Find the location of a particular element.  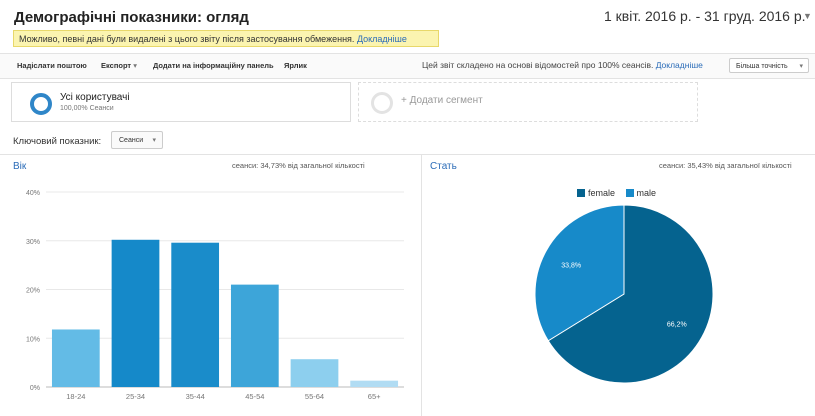

add-segment-button: + Додати сегмент is located at coordinates (528, 102).